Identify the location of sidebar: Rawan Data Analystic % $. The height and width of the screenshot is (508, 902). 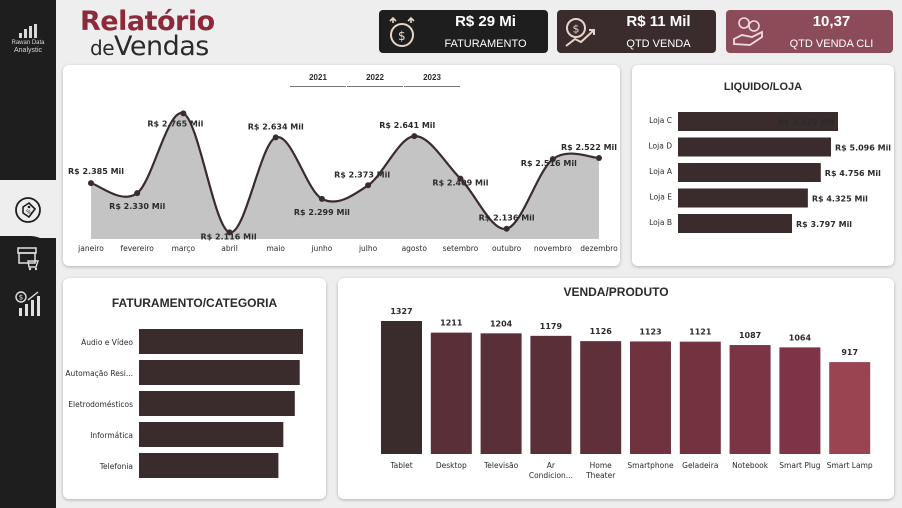
(28, 254).